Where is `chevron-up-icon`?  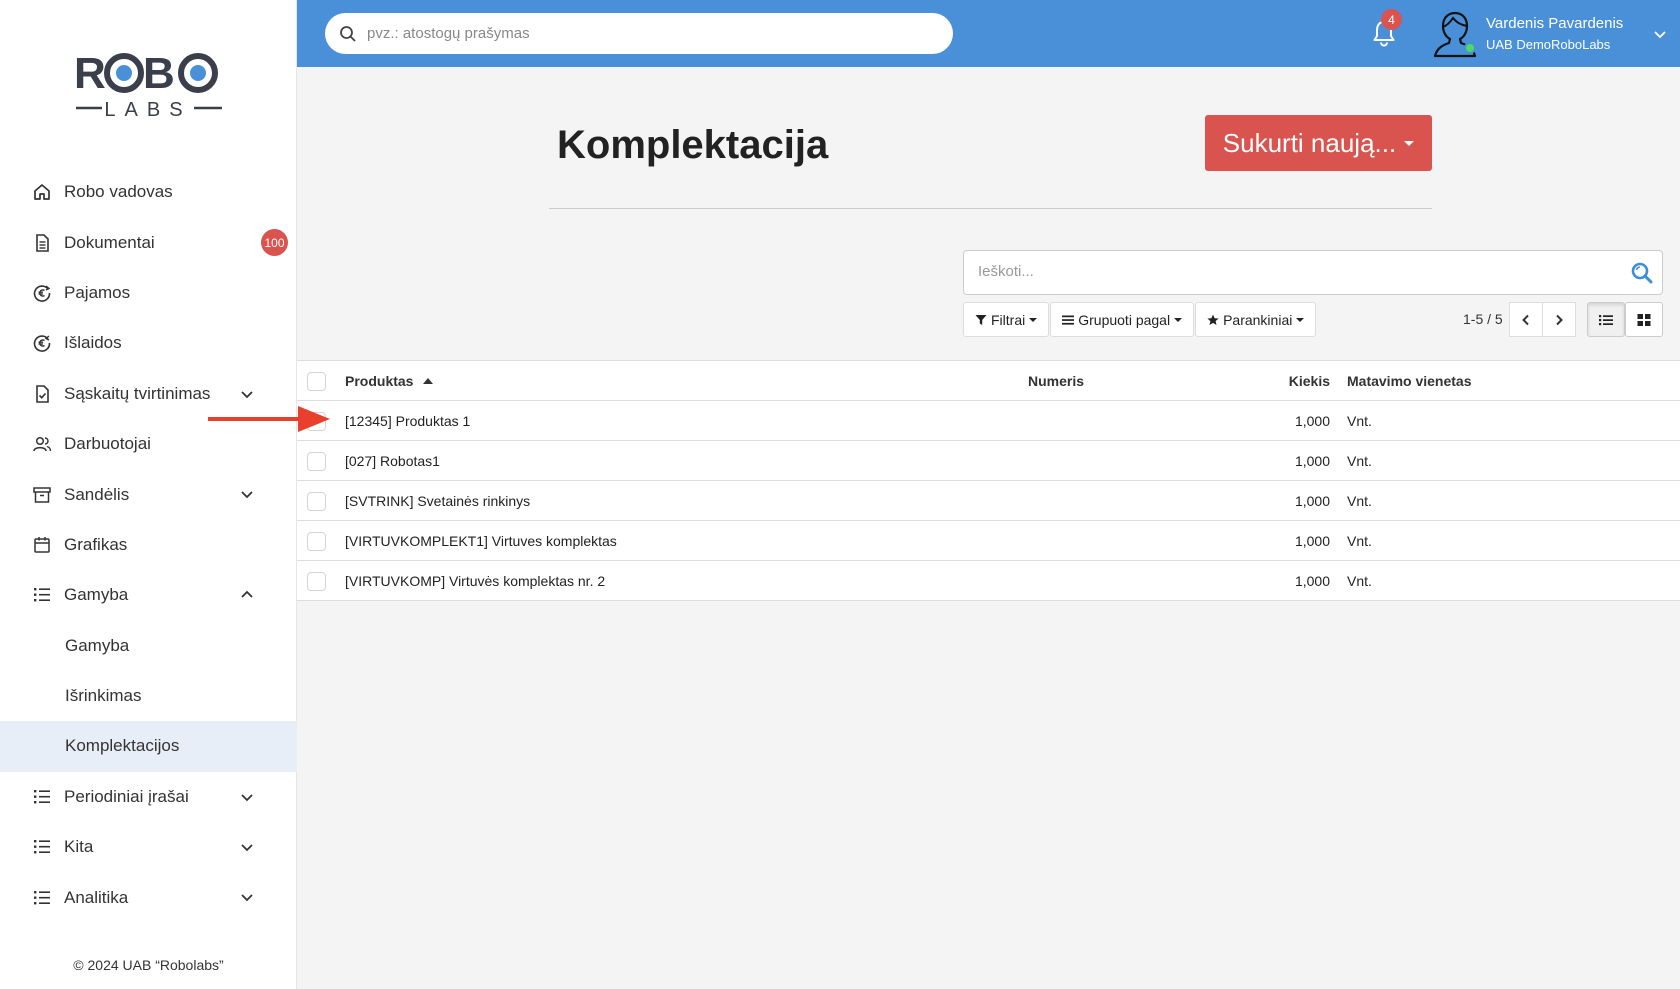 chevron-up-icon is located at coordinates (247, 595).